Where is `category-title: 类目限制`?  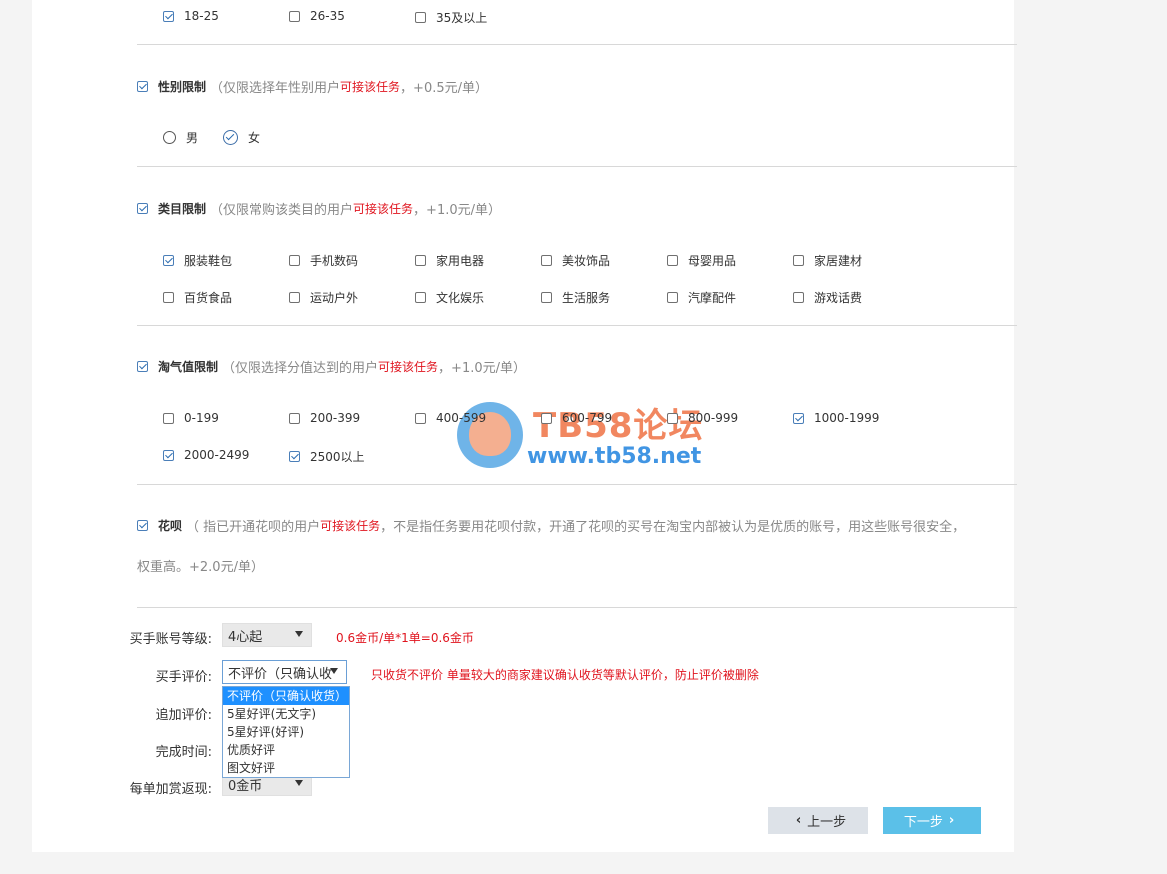
category-title: 类目限制 is located at coordinates (182, 209).